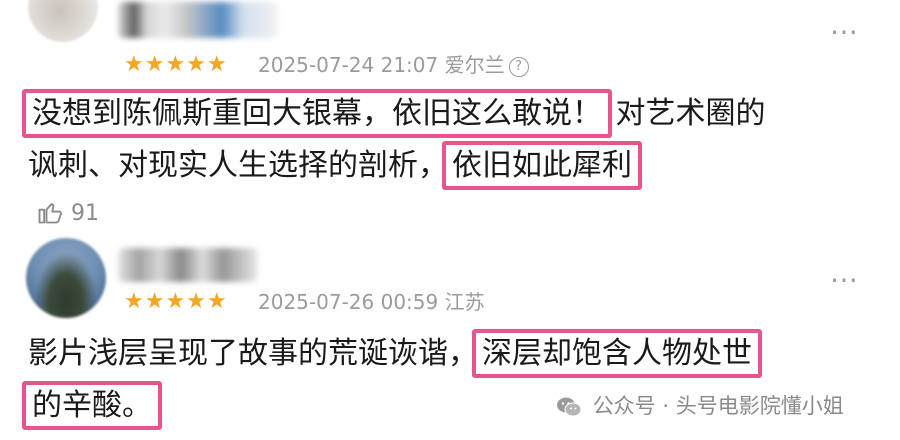 The height and width of the screenshot is (440, 900). Describe the element at coordinates (85, 213) in the screenshot. I see `like-count: 91` at that location.